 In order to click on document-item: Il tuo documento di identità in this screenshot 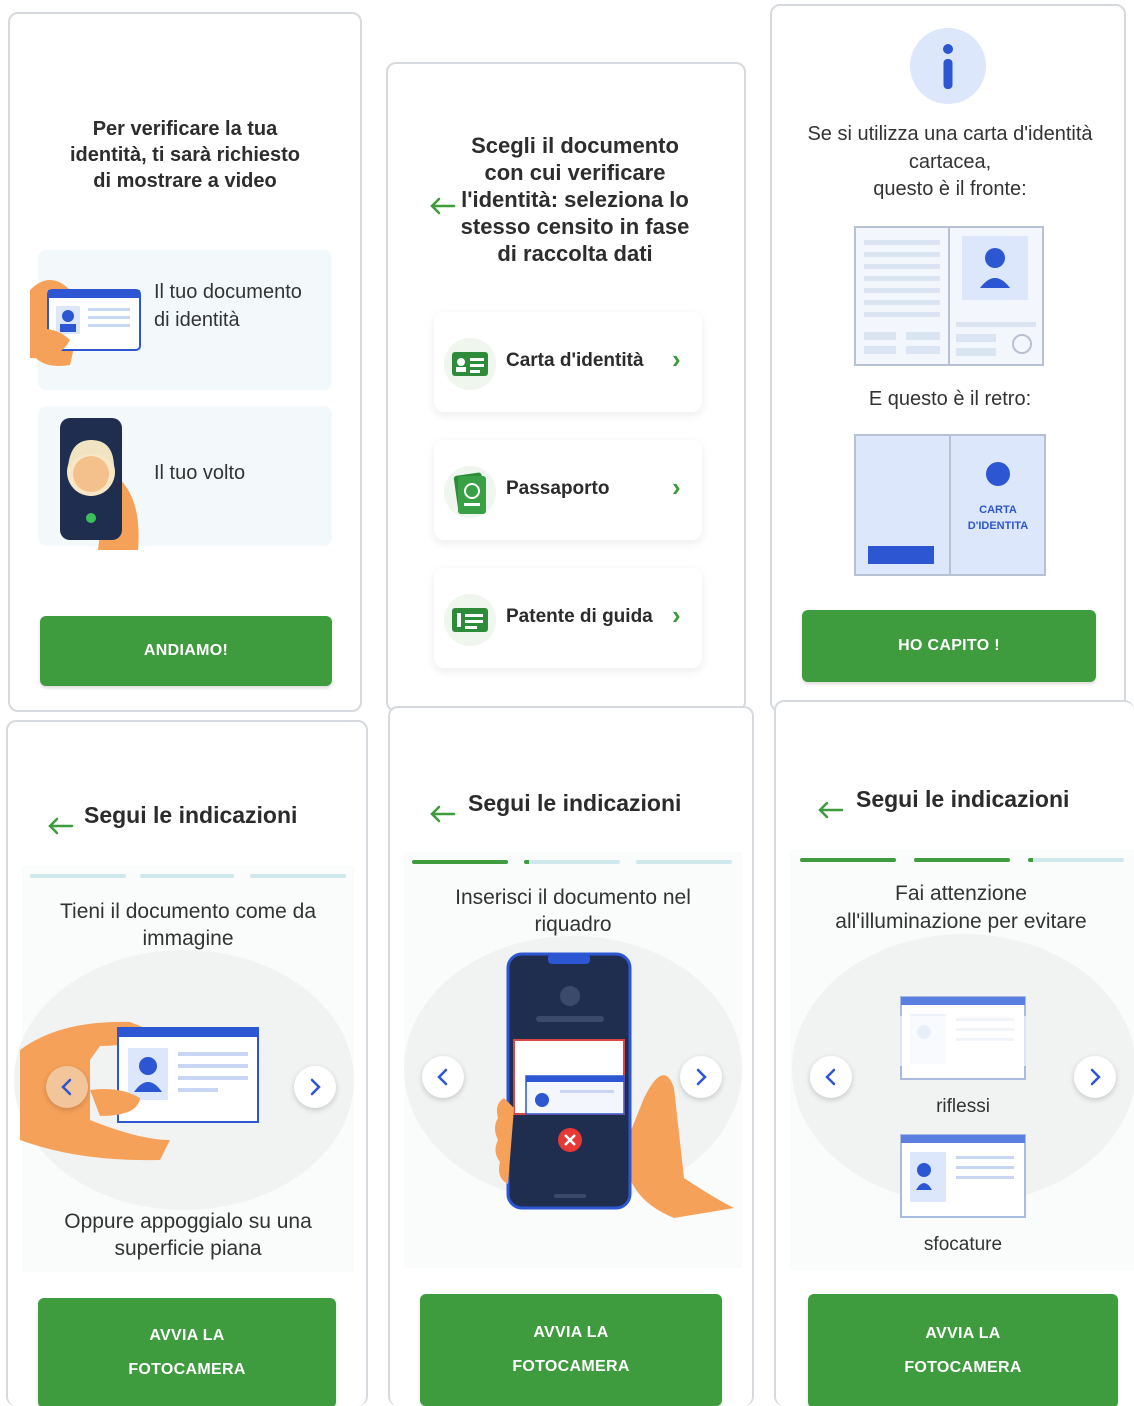, I will do `click(181, 320)`.